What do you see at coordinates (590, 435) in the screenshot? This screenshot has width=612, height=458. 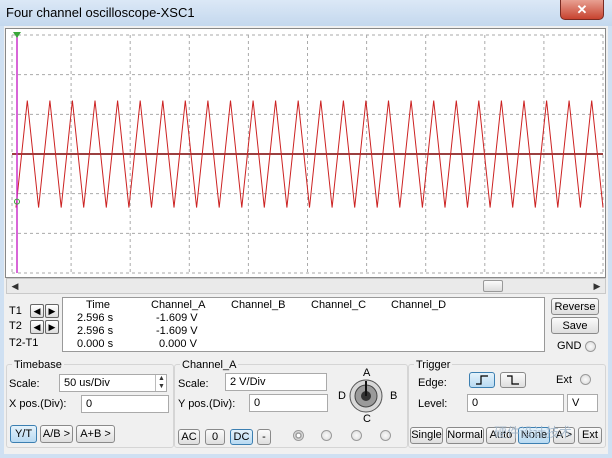 I see `trigger-ext-button: Ext` at bounding box center [590, 435].